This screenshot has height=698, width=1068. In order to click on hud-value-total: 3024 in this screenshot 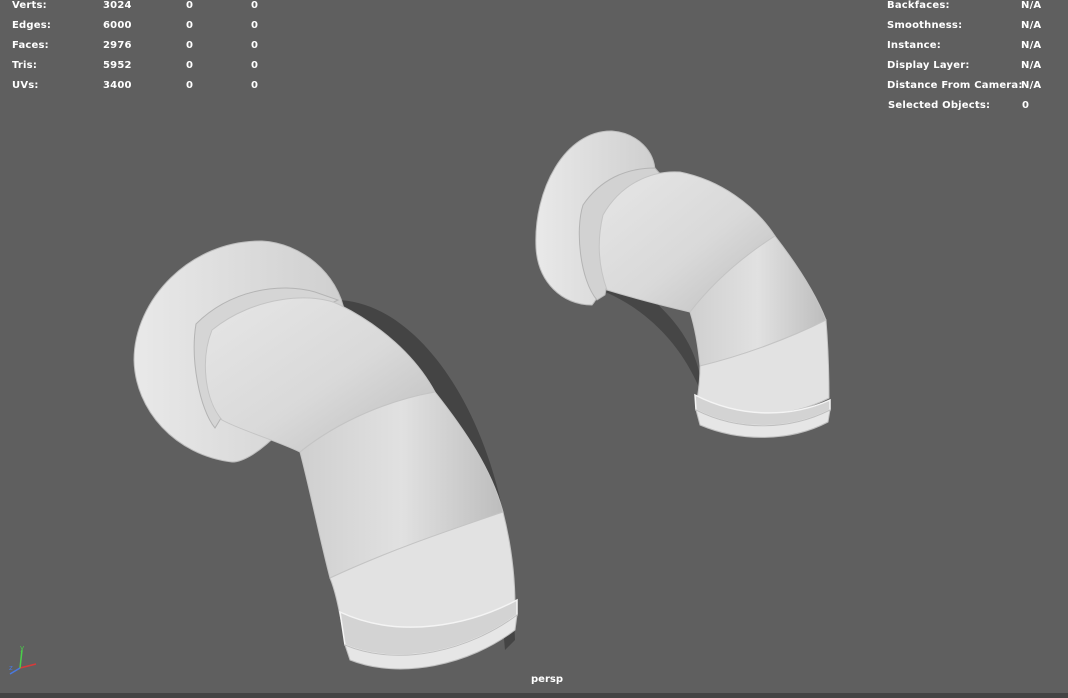, I will do `click(117, 5)`.